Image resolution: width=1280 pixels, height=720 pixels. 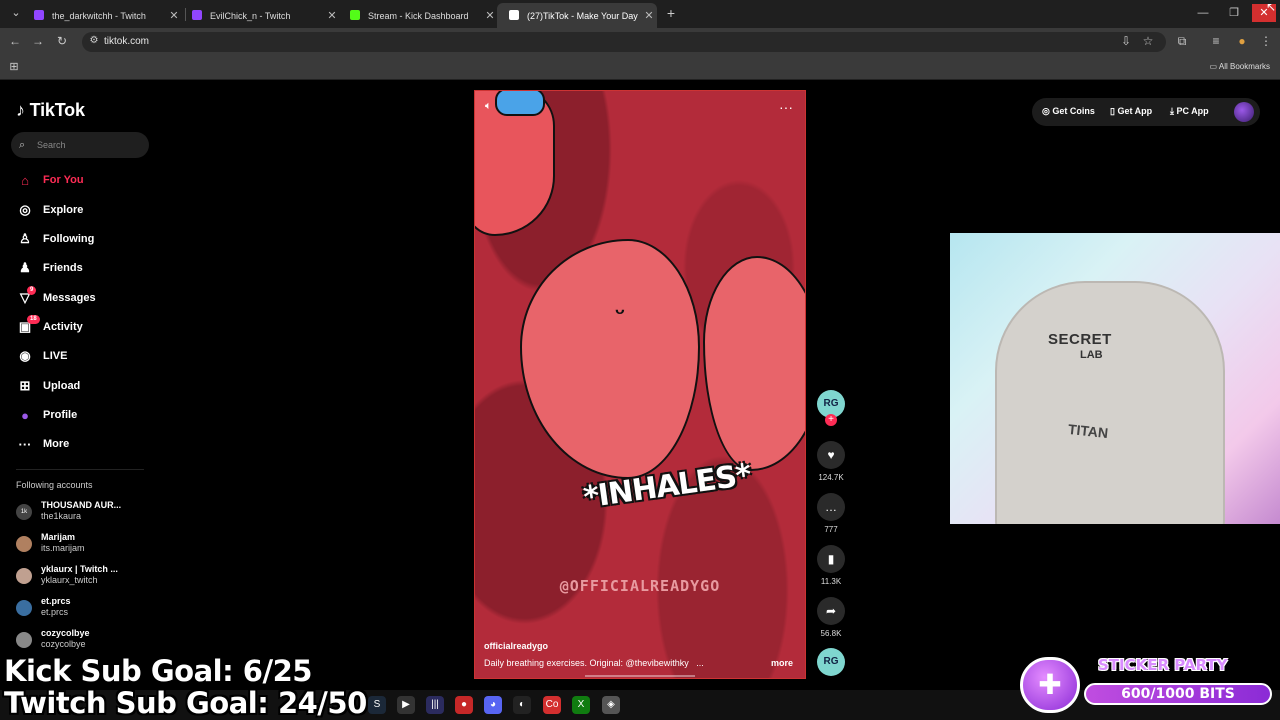 I want to click on more-button: more, so click(x=782, y=663).